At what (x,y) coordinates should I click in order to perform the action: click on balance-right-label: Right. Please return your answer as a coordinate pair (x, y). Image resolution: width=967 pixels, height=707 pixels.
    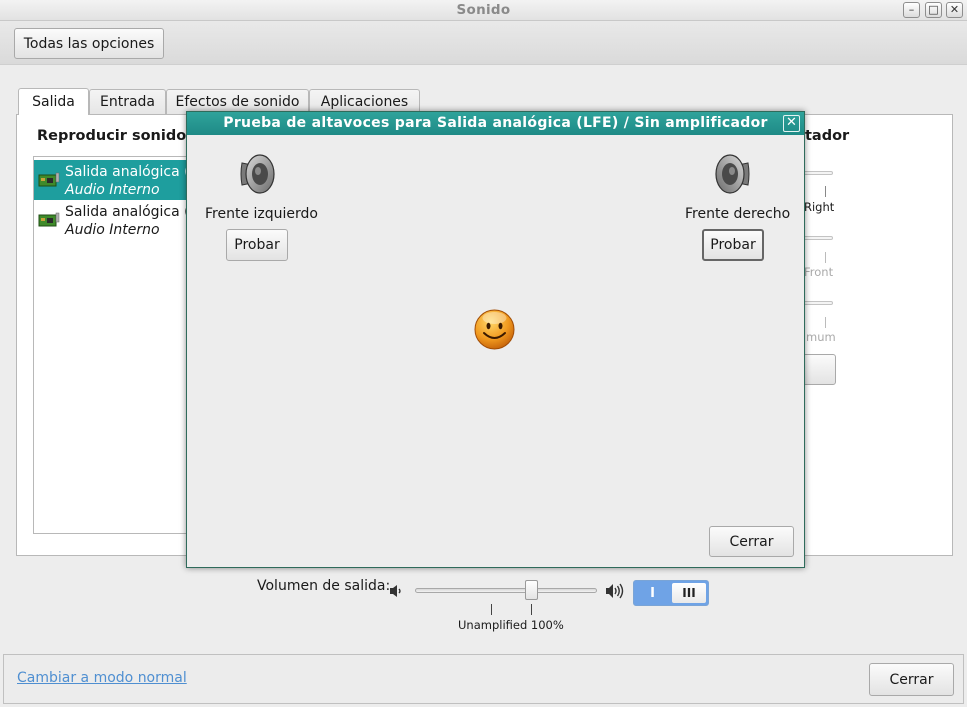
    Looking at the image, I should click on (819, 207).